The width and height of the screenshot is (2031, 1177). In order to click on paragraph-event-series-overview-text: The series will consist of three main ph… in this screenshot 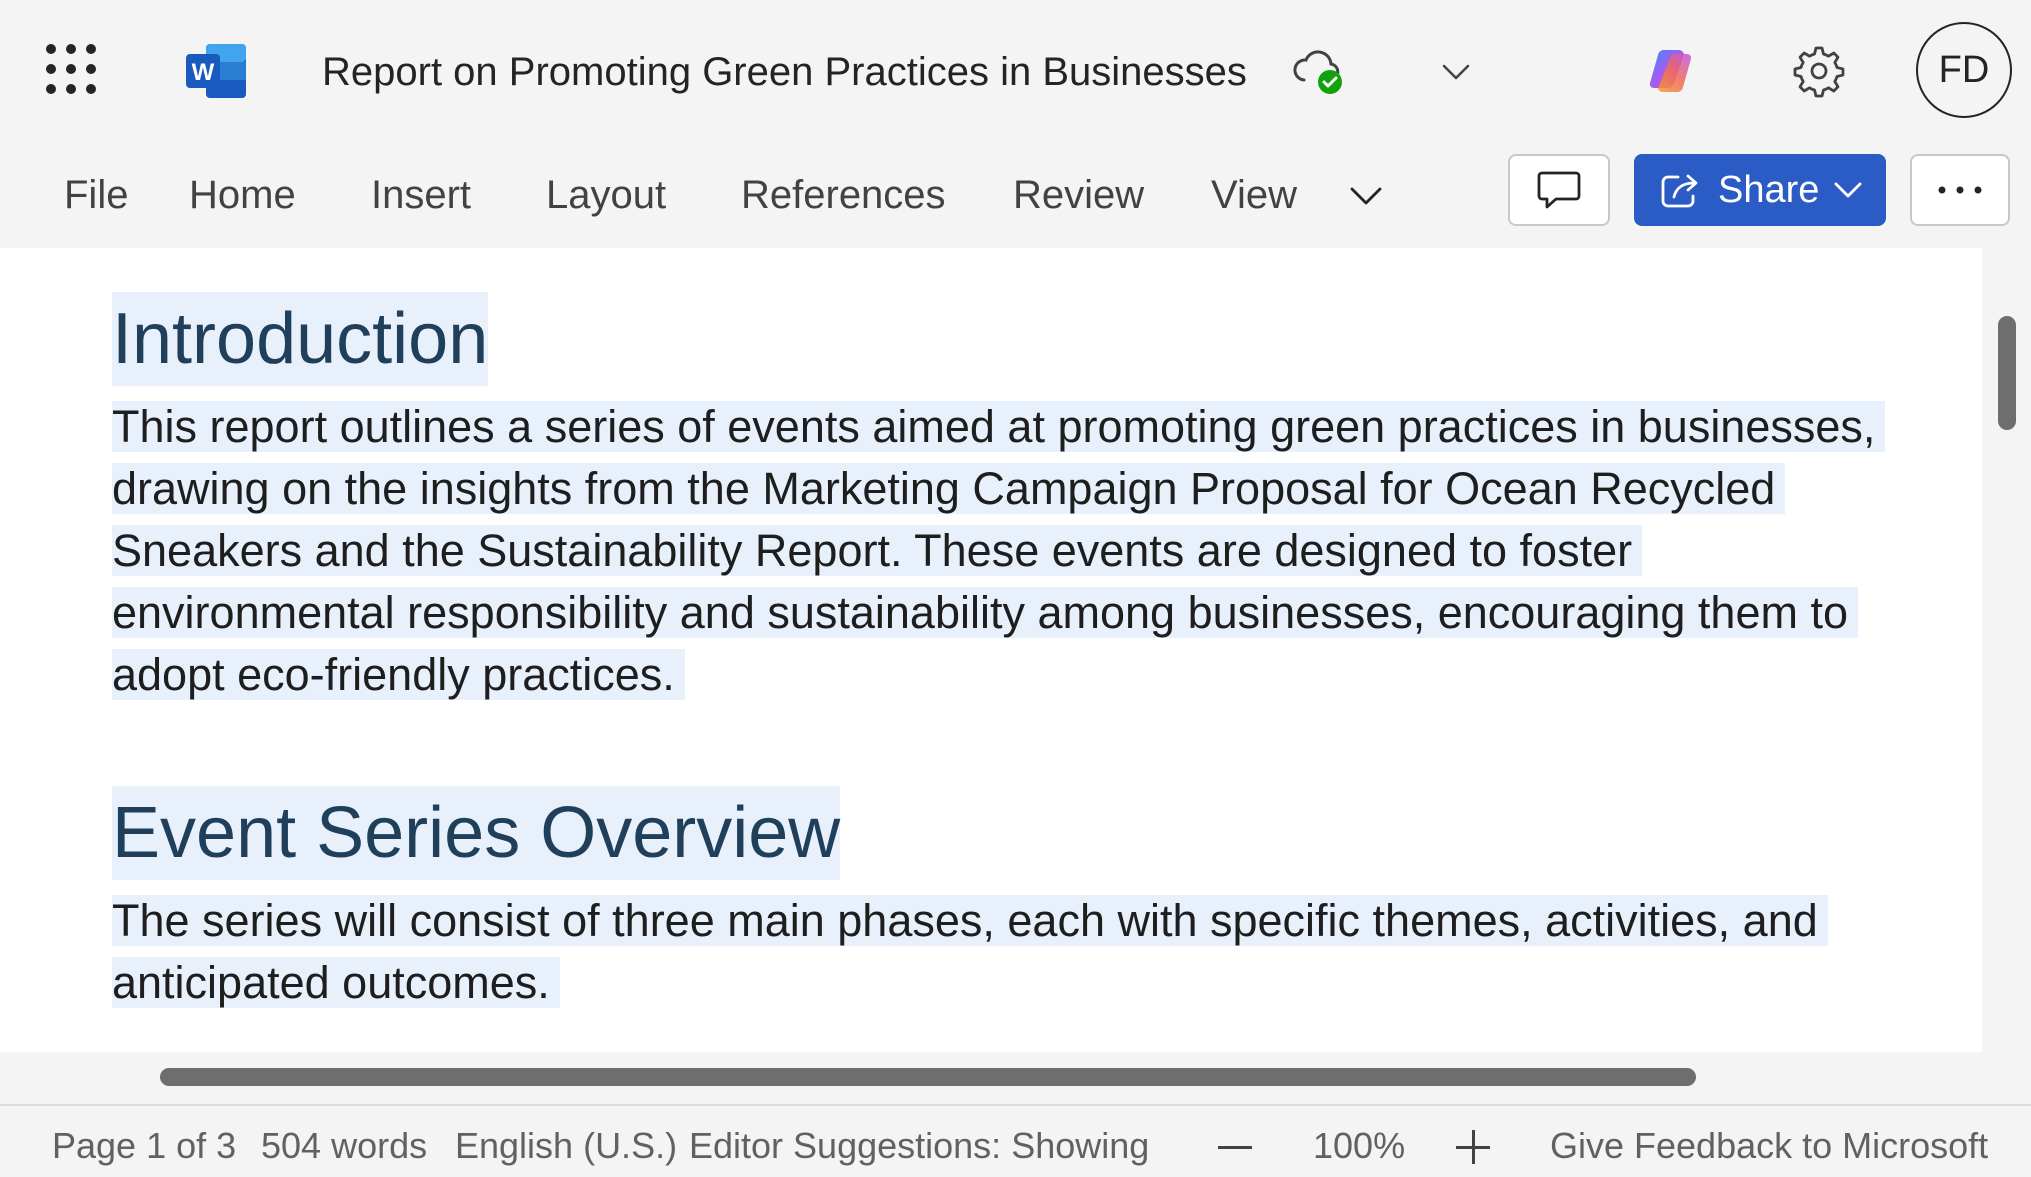, I will do `click(970, 951)`.